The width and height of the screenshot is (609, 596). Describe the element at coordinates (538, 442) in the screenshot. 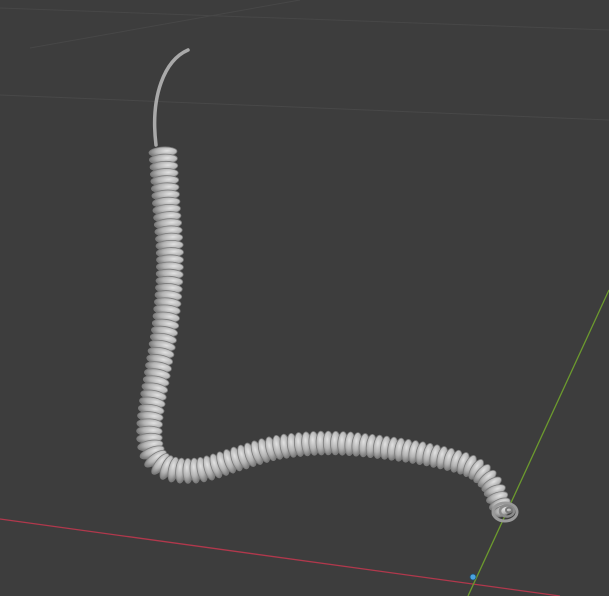

I see `y-axis-line` at that location.